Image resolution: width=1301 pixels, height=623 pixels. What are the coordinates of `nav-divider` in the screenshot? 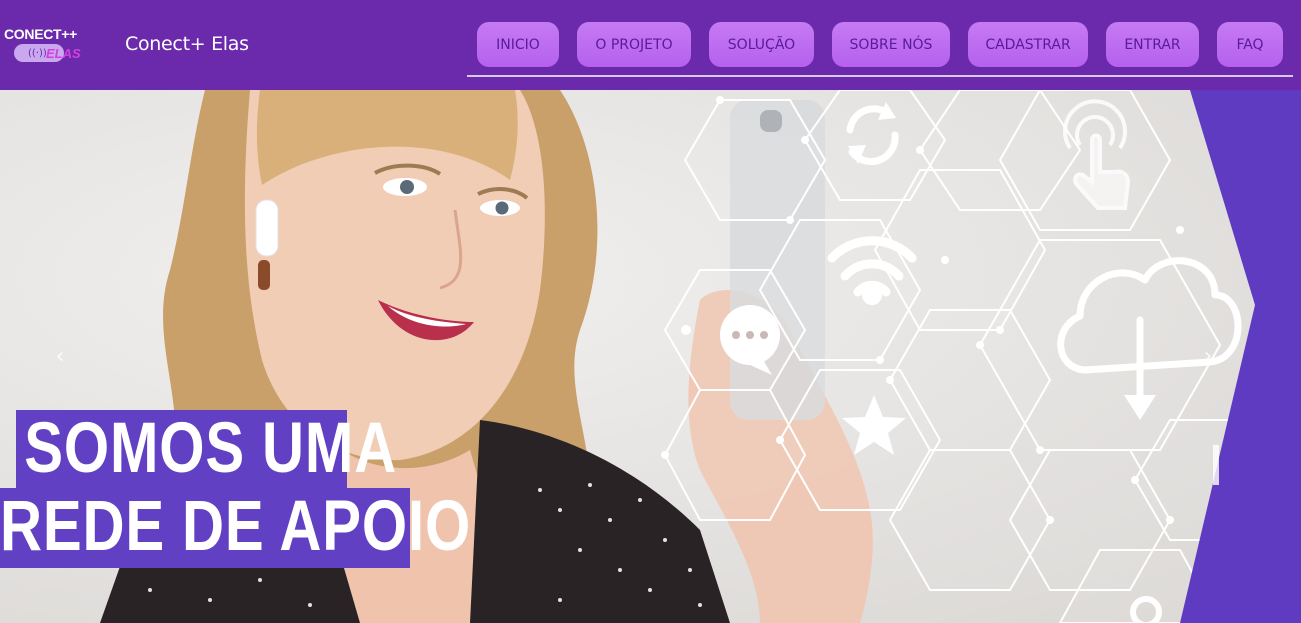 It's located at (880, 76).